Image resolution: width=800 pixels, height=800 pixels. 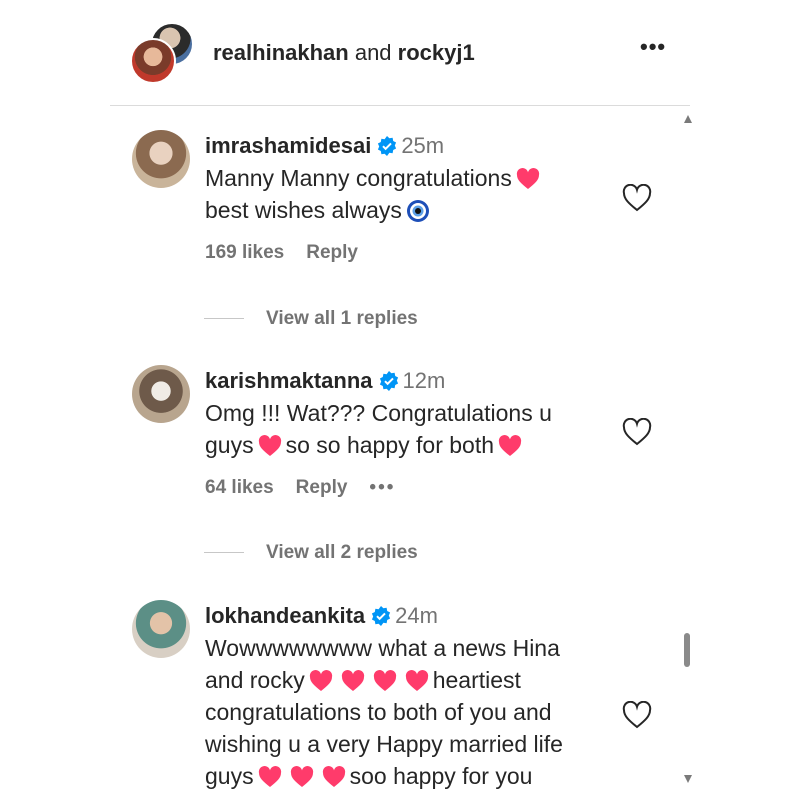 I want to click on avatar-realhinakhan, so click(x=153, y=61).